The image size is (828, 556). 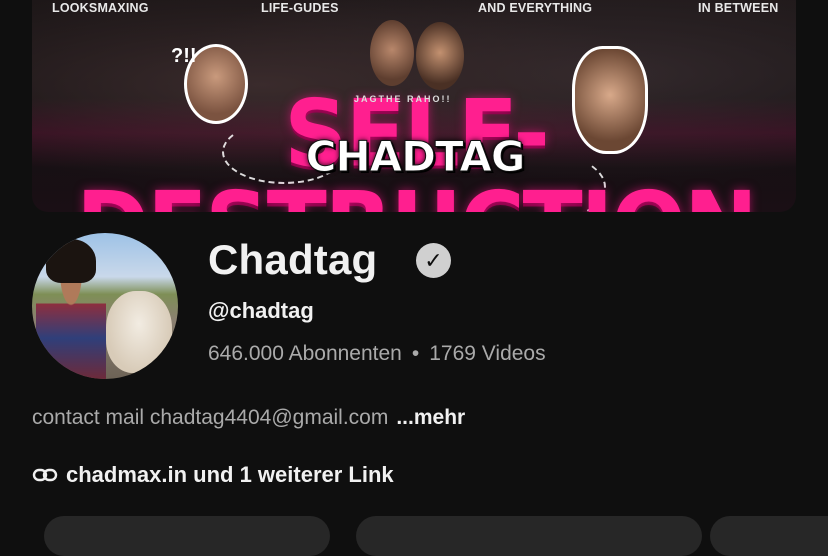 What do you see at coordinates (184, 56) in the screenshot?
I see `banner-exclaim: ?!!` at bounding box center [184, 56].